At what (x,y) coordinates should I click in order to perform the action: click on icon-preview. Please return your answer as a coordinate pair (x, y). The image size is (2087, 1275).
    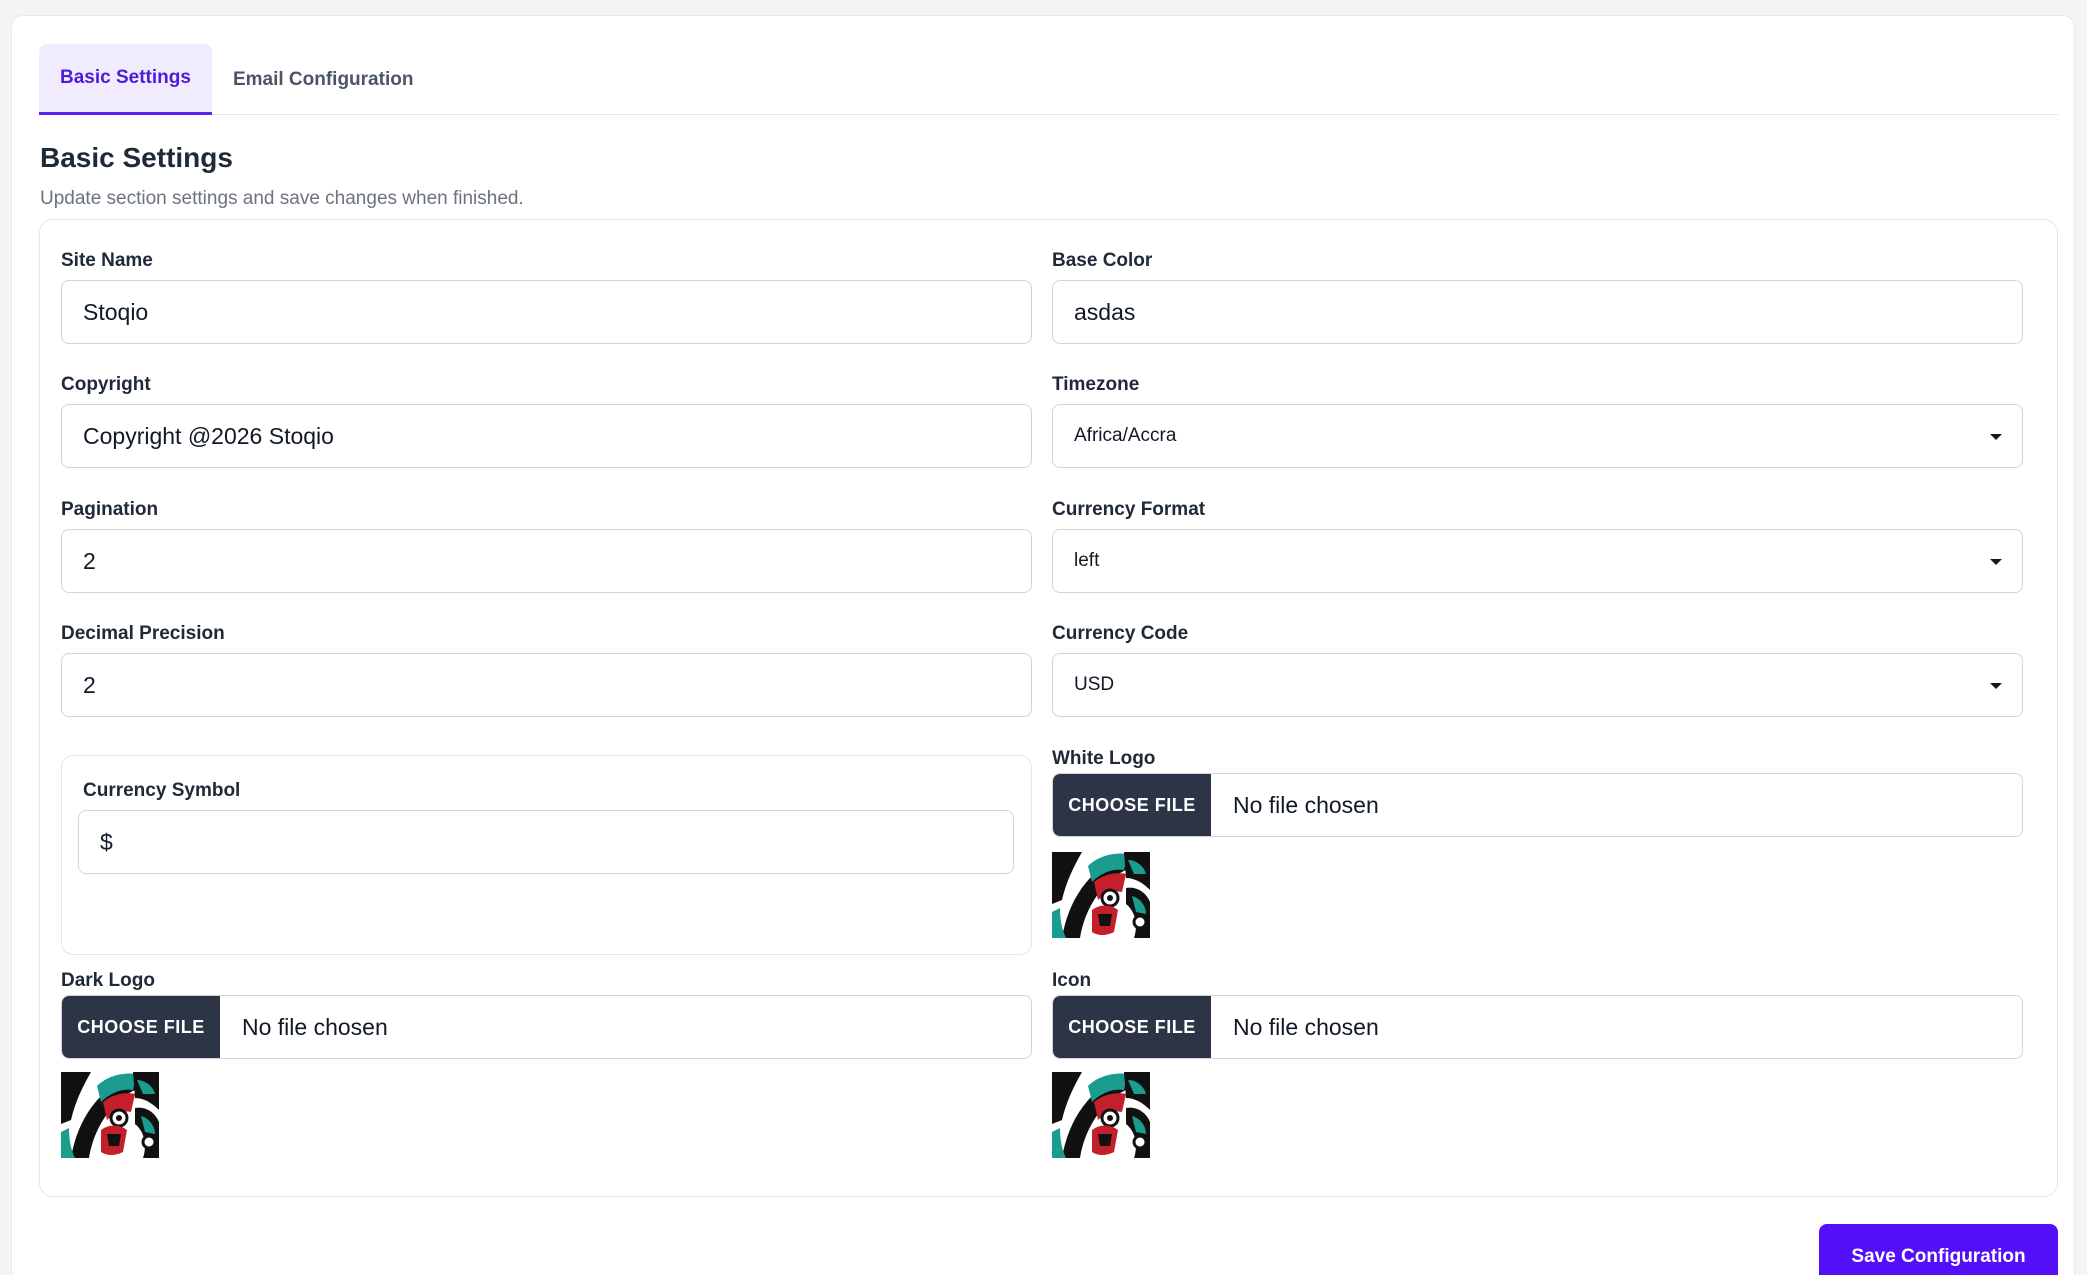
    Looking at the image, I should click on (1101, 1115).